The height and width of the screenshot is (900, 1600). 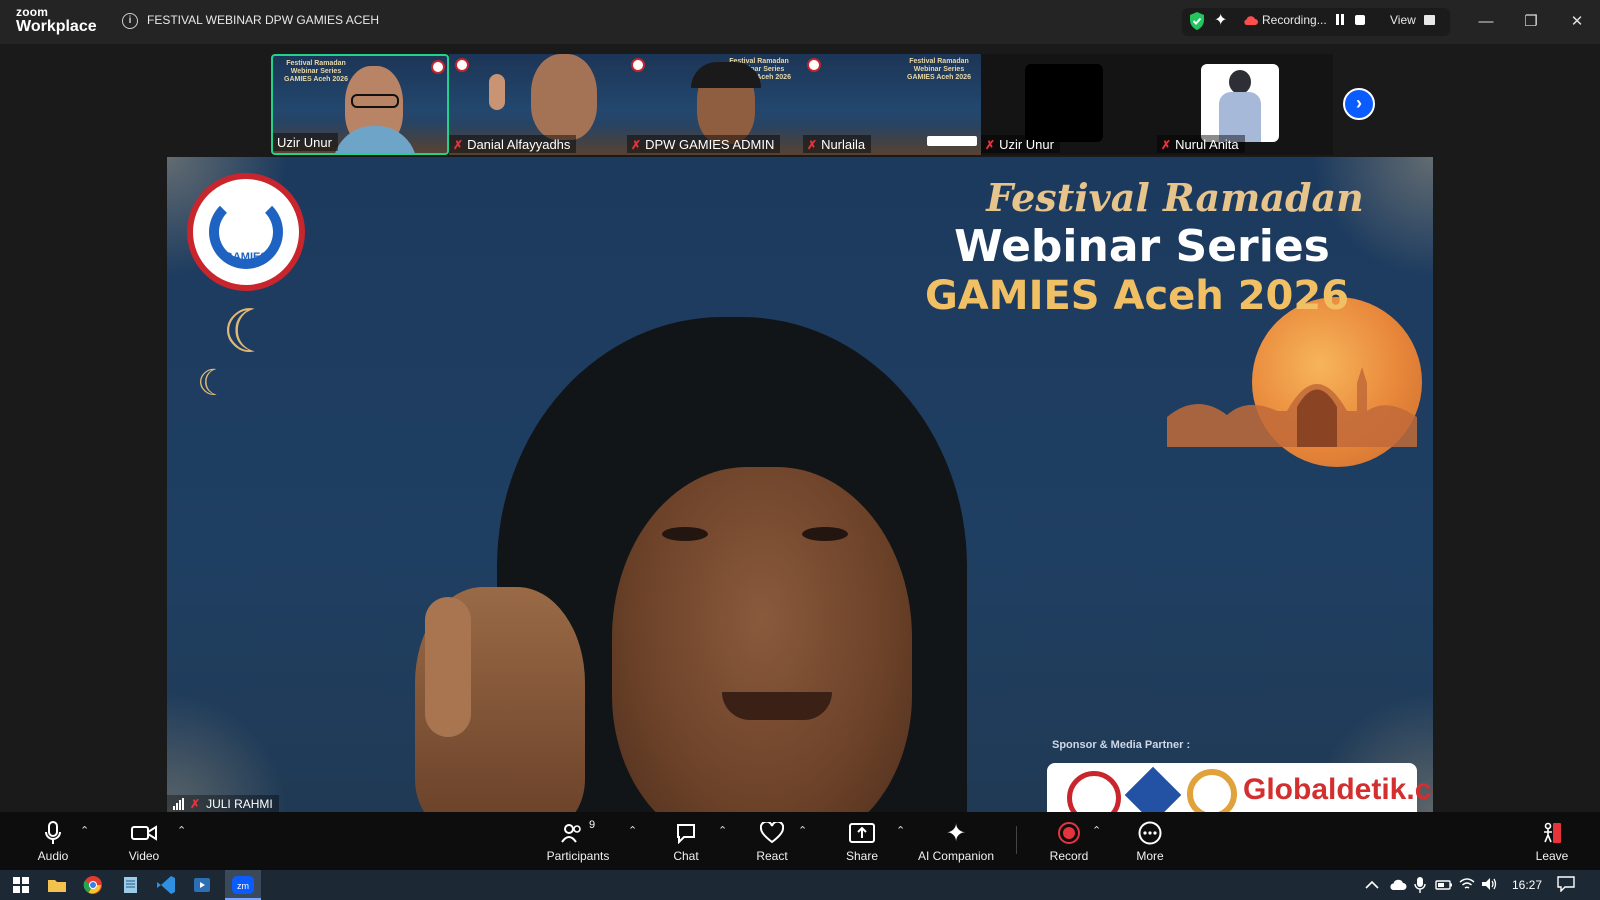 What do you see at coordinates (1467, 884) in the screenshot?
I see `wifi-icon` at bounding box center [1467, 884].